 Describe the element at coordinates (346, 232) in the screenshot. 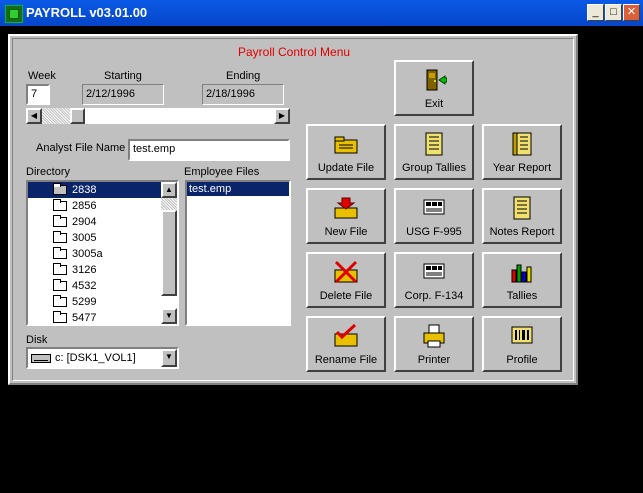

I see `new-file-label: New File` at that location.